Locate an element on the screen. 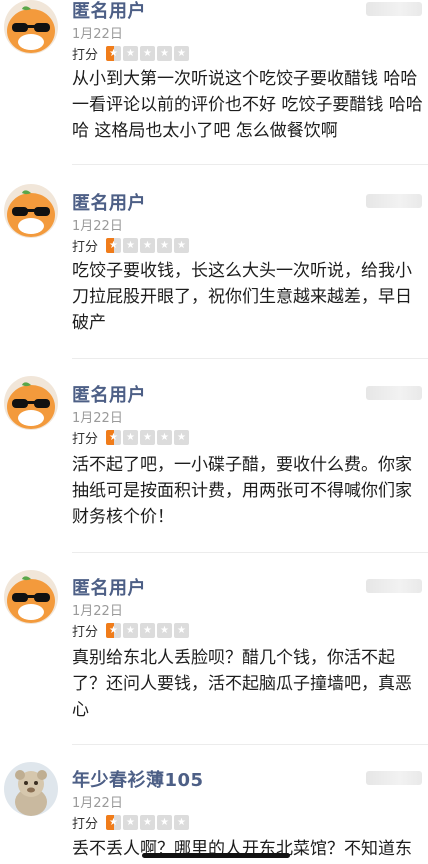  review-text-line: 了？还问人要钱，活不起脑瓜子撞墙吧，真恶 is located at coordinates (242, 684).